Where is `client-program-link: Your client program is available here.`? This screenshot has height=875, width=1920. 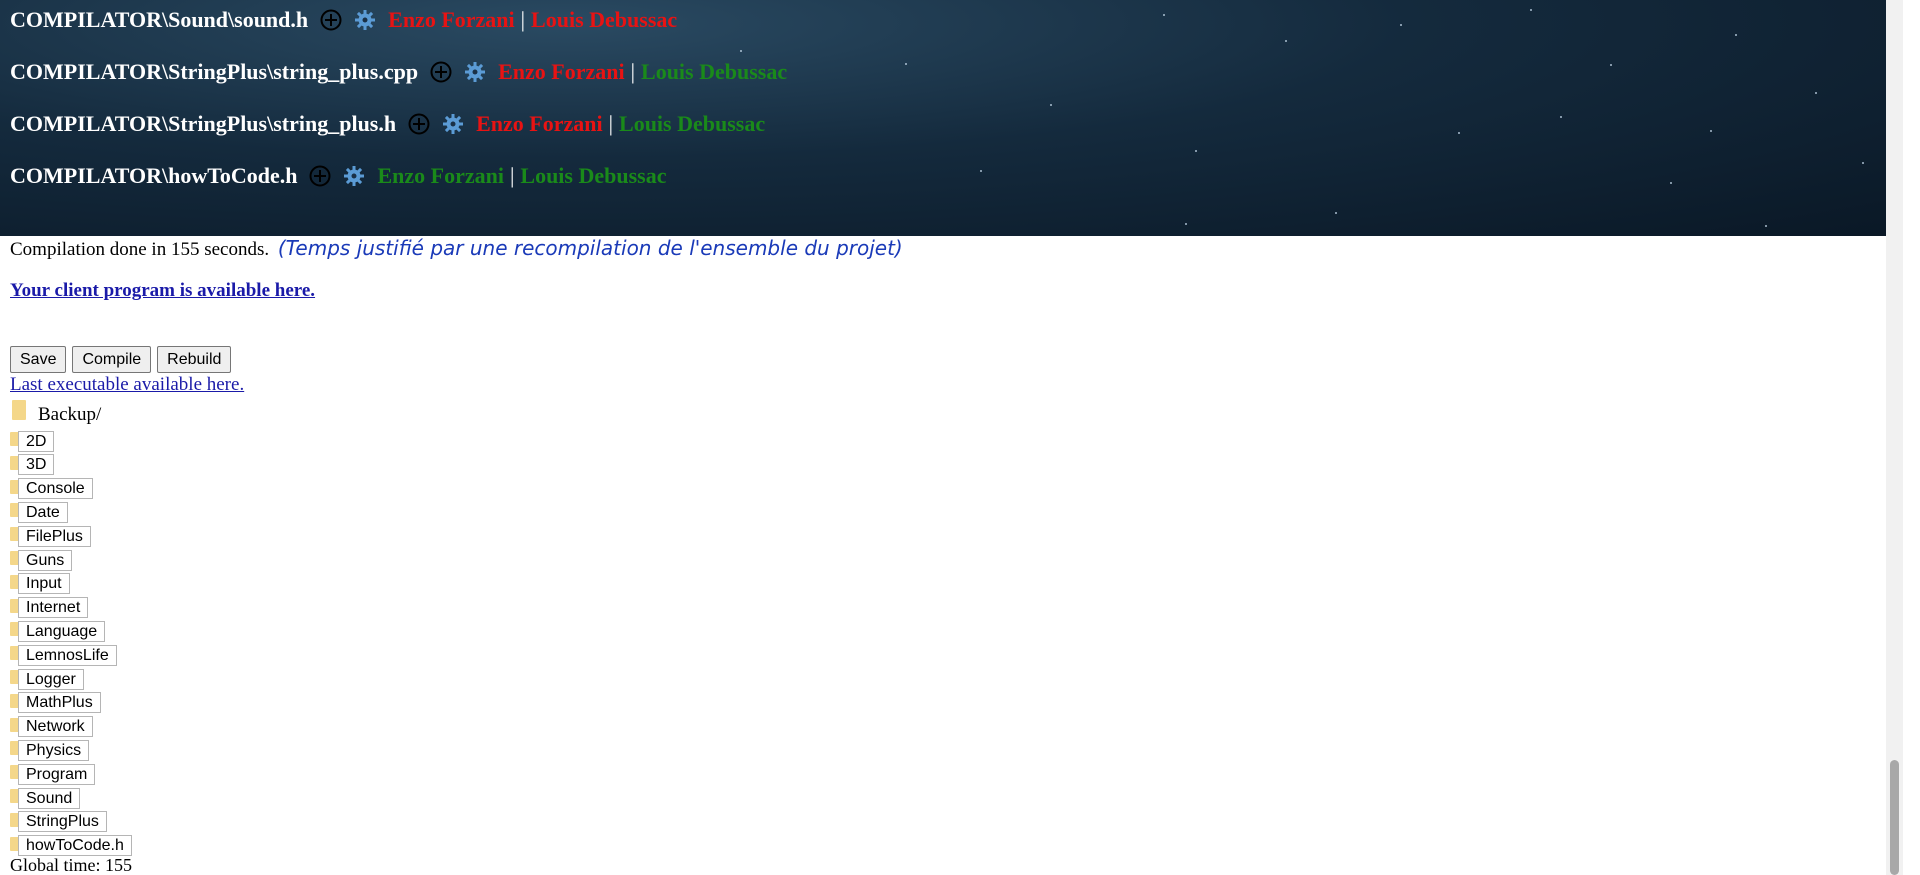 client-program-link: Your client program is available here. is located at coordinates (162, 291).